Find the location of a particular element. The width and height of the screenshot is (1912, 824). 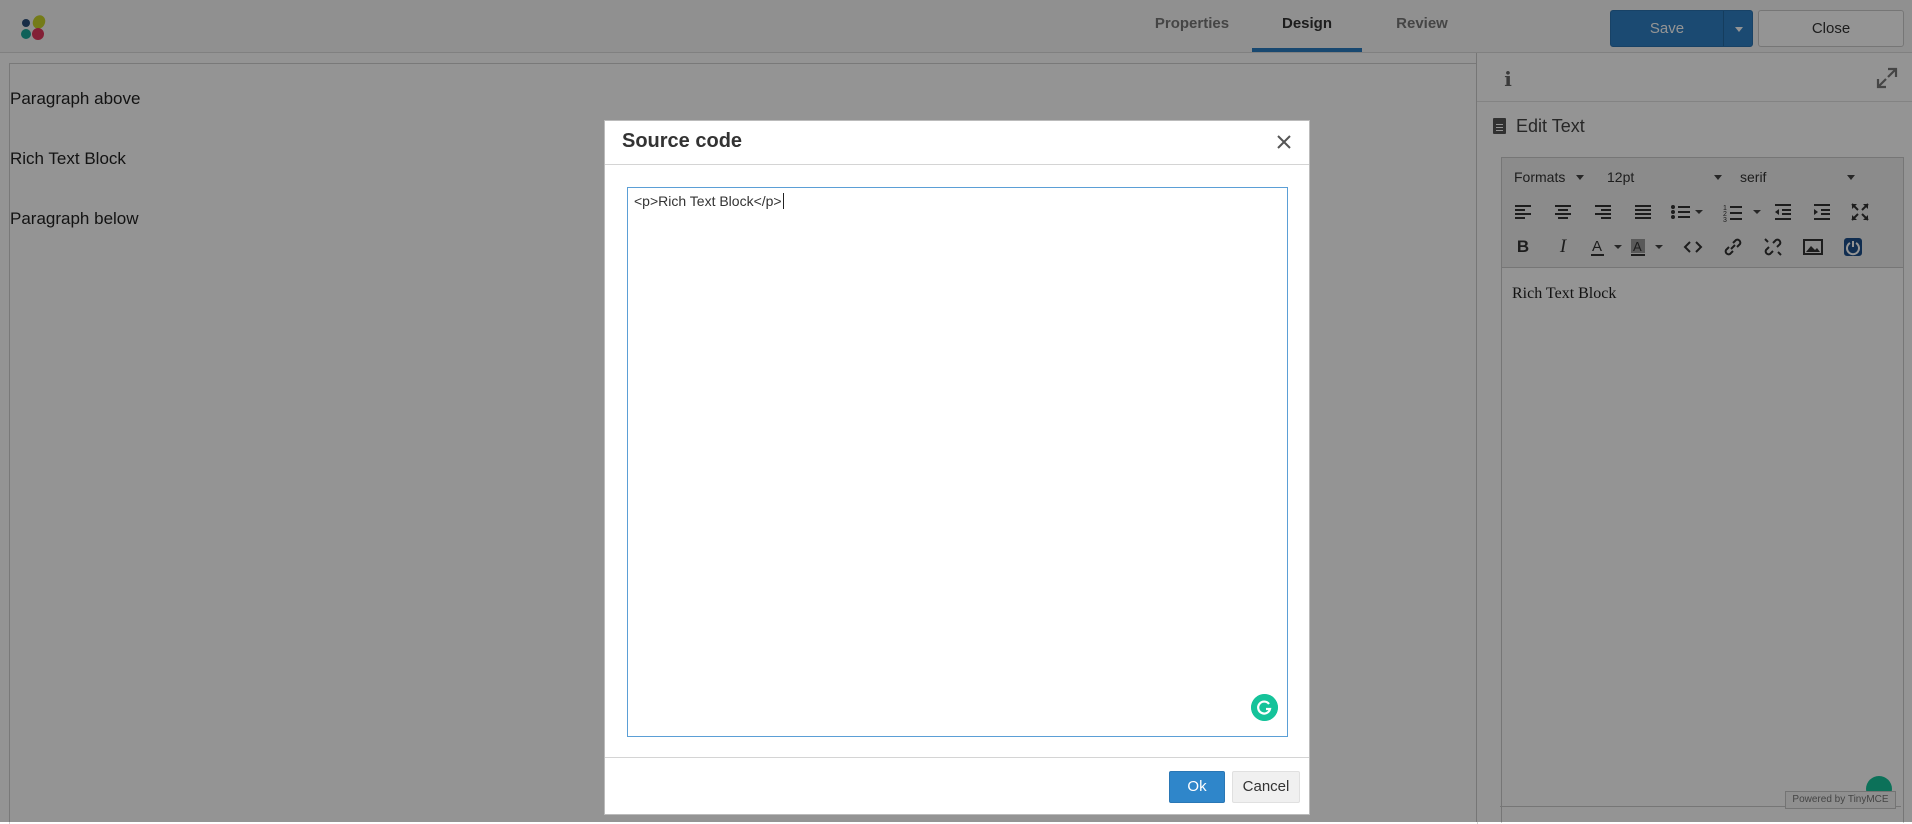

text-cursor is located at coordinates (783, 201).